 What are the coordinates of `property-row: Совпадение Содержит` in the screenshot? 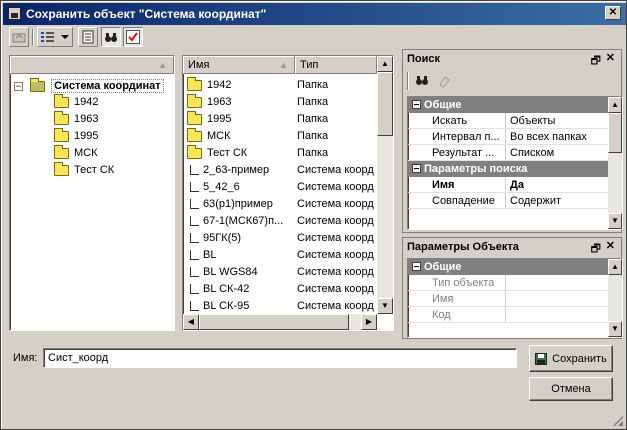 It's located at (508, 201).